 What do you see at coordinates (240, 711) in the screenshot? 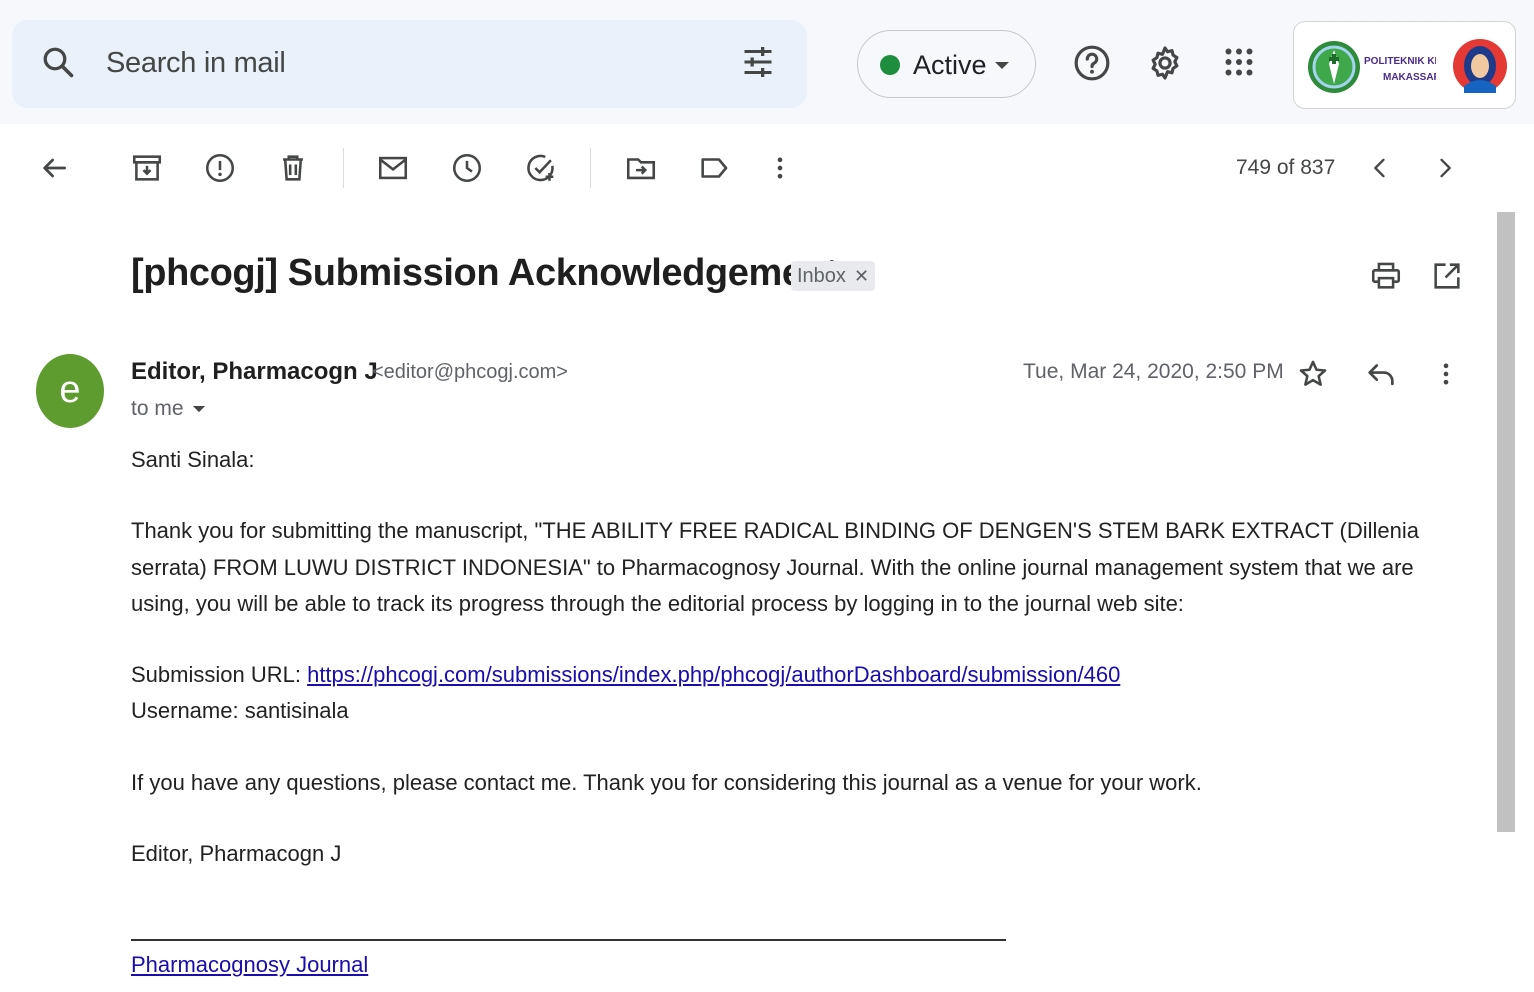
I see `username-line: Username: santisinala` at bounding box center [240, 711].